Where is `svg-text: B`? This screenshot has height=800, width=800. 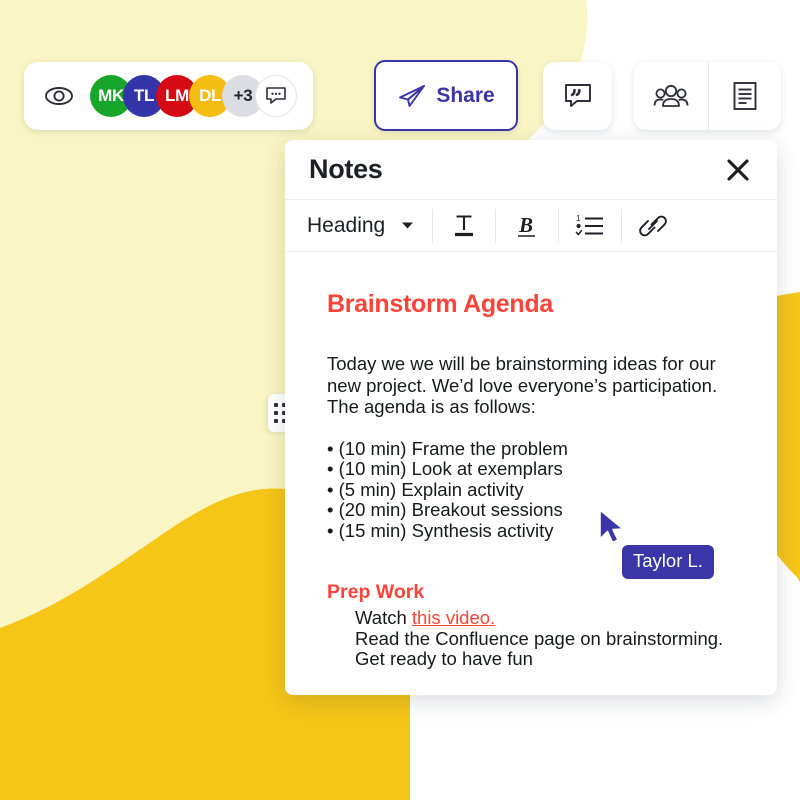
svg-text: B is located at coordinates (525, 225).